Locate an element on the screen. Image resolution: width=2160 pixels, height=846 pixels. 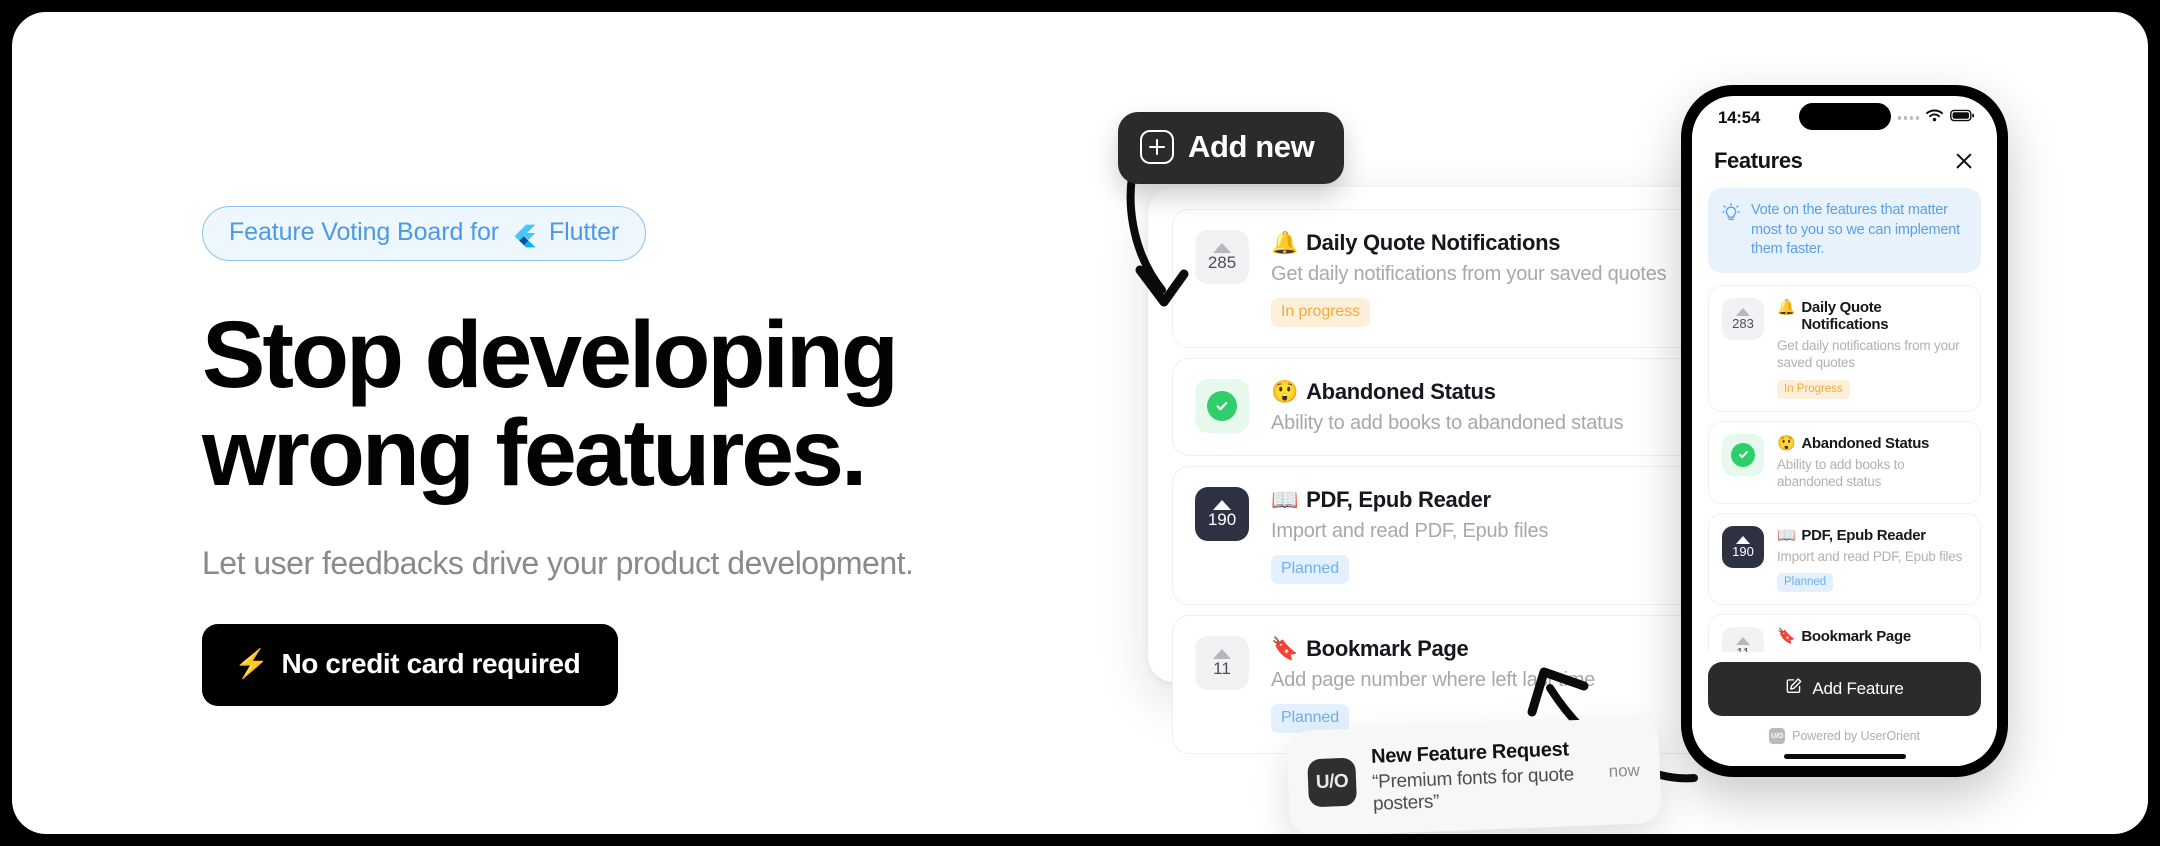
lightbulb-icon is located at coordinates (1731, 215).